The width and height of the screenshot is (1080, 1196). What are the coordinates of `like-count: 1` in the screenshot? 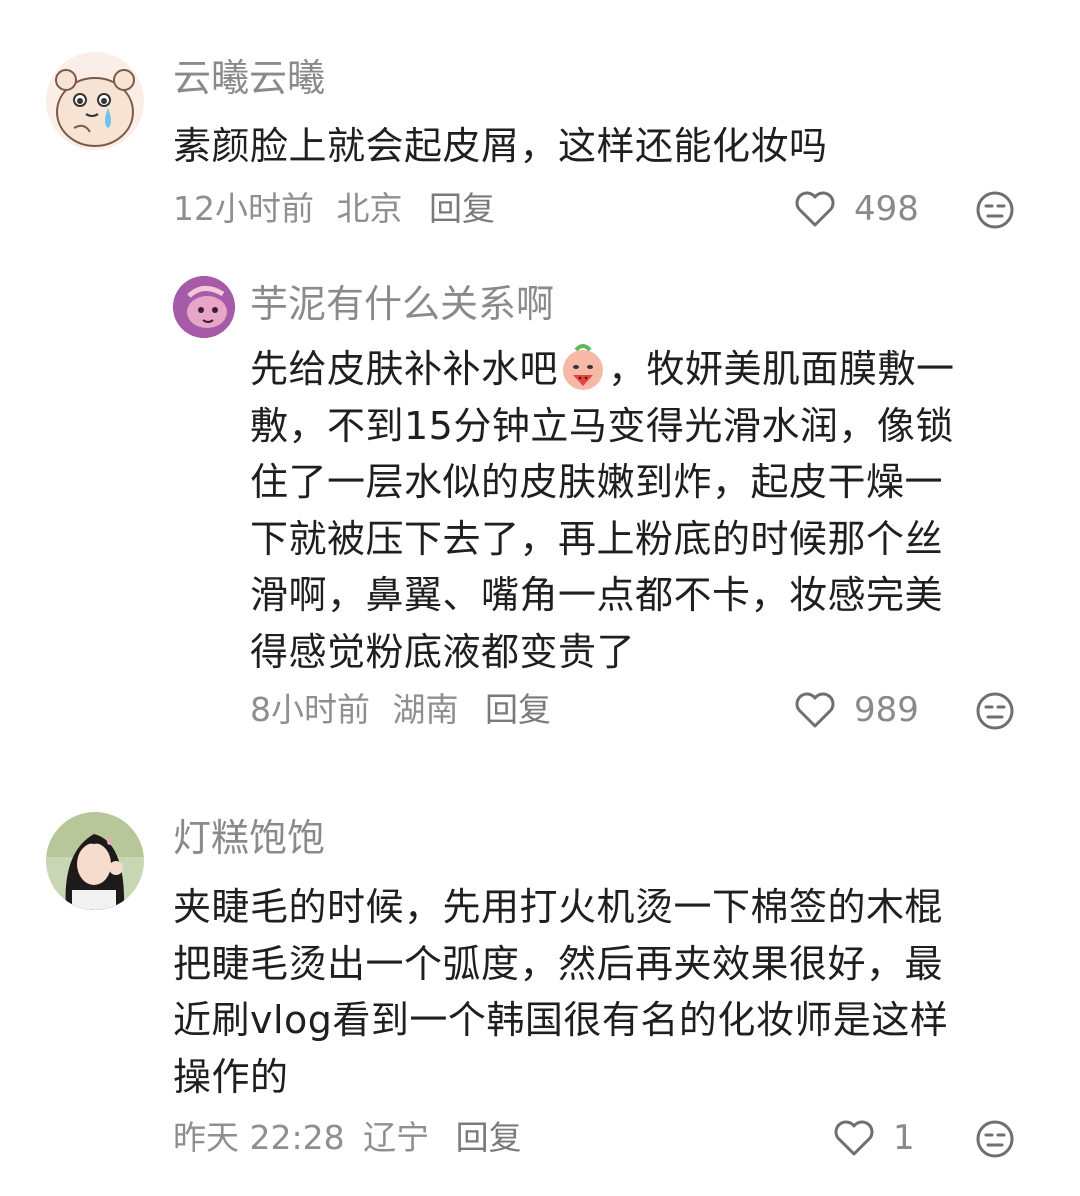 It's located at (904, 1138).